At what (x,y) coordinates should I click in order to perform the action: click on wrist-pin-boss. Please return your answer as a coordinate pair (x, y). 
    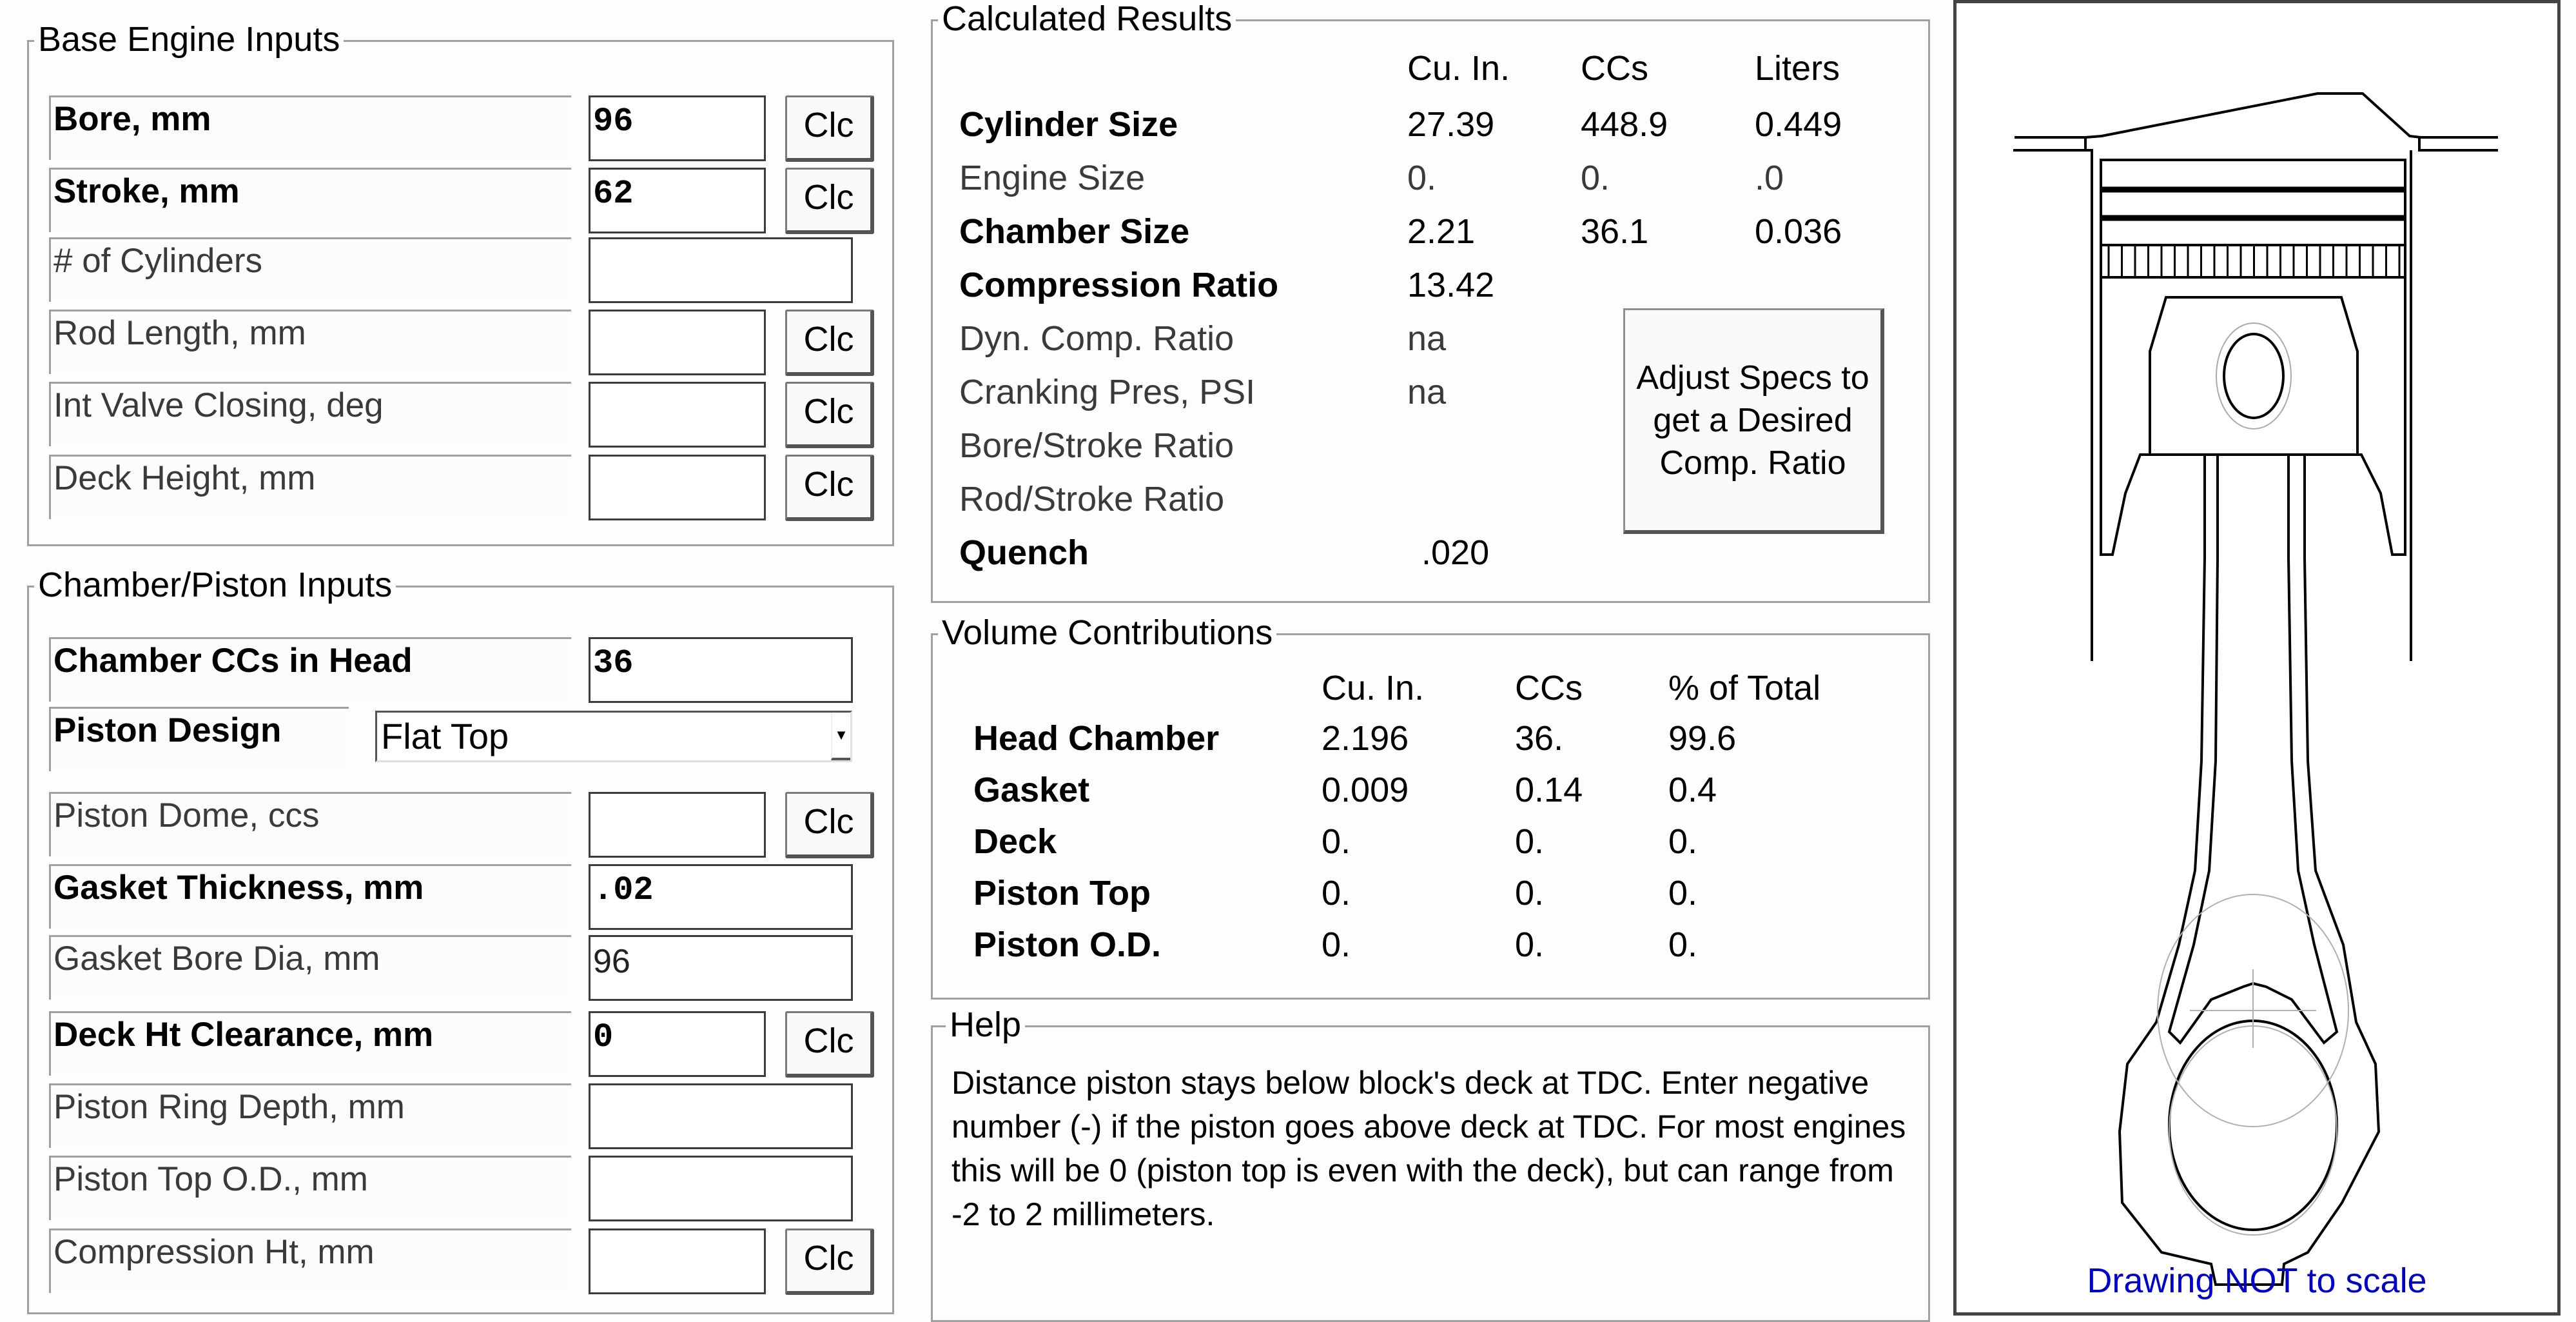
    Looking at the image, I should click on (2254, 375).